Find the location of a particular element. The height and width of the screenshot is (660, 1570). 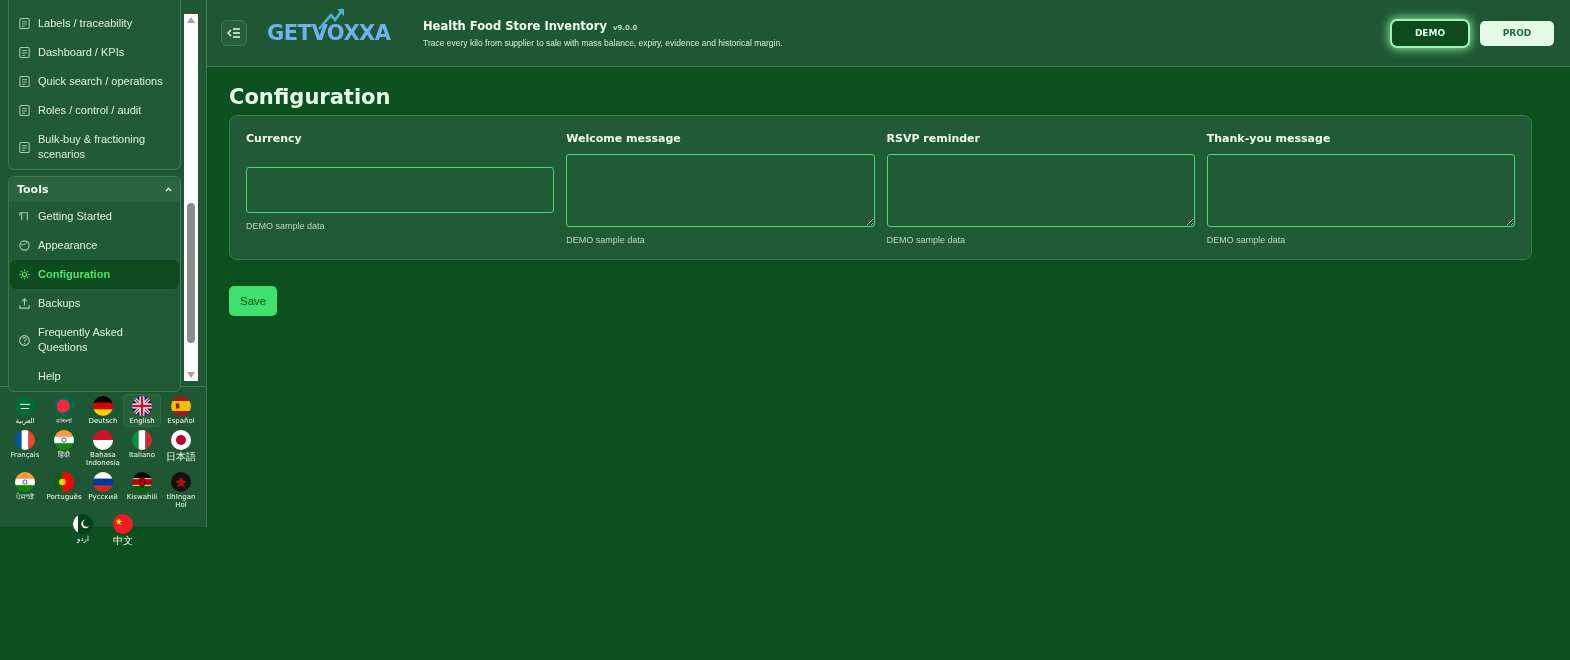

gear-icon is located at coordinates (24, 274).